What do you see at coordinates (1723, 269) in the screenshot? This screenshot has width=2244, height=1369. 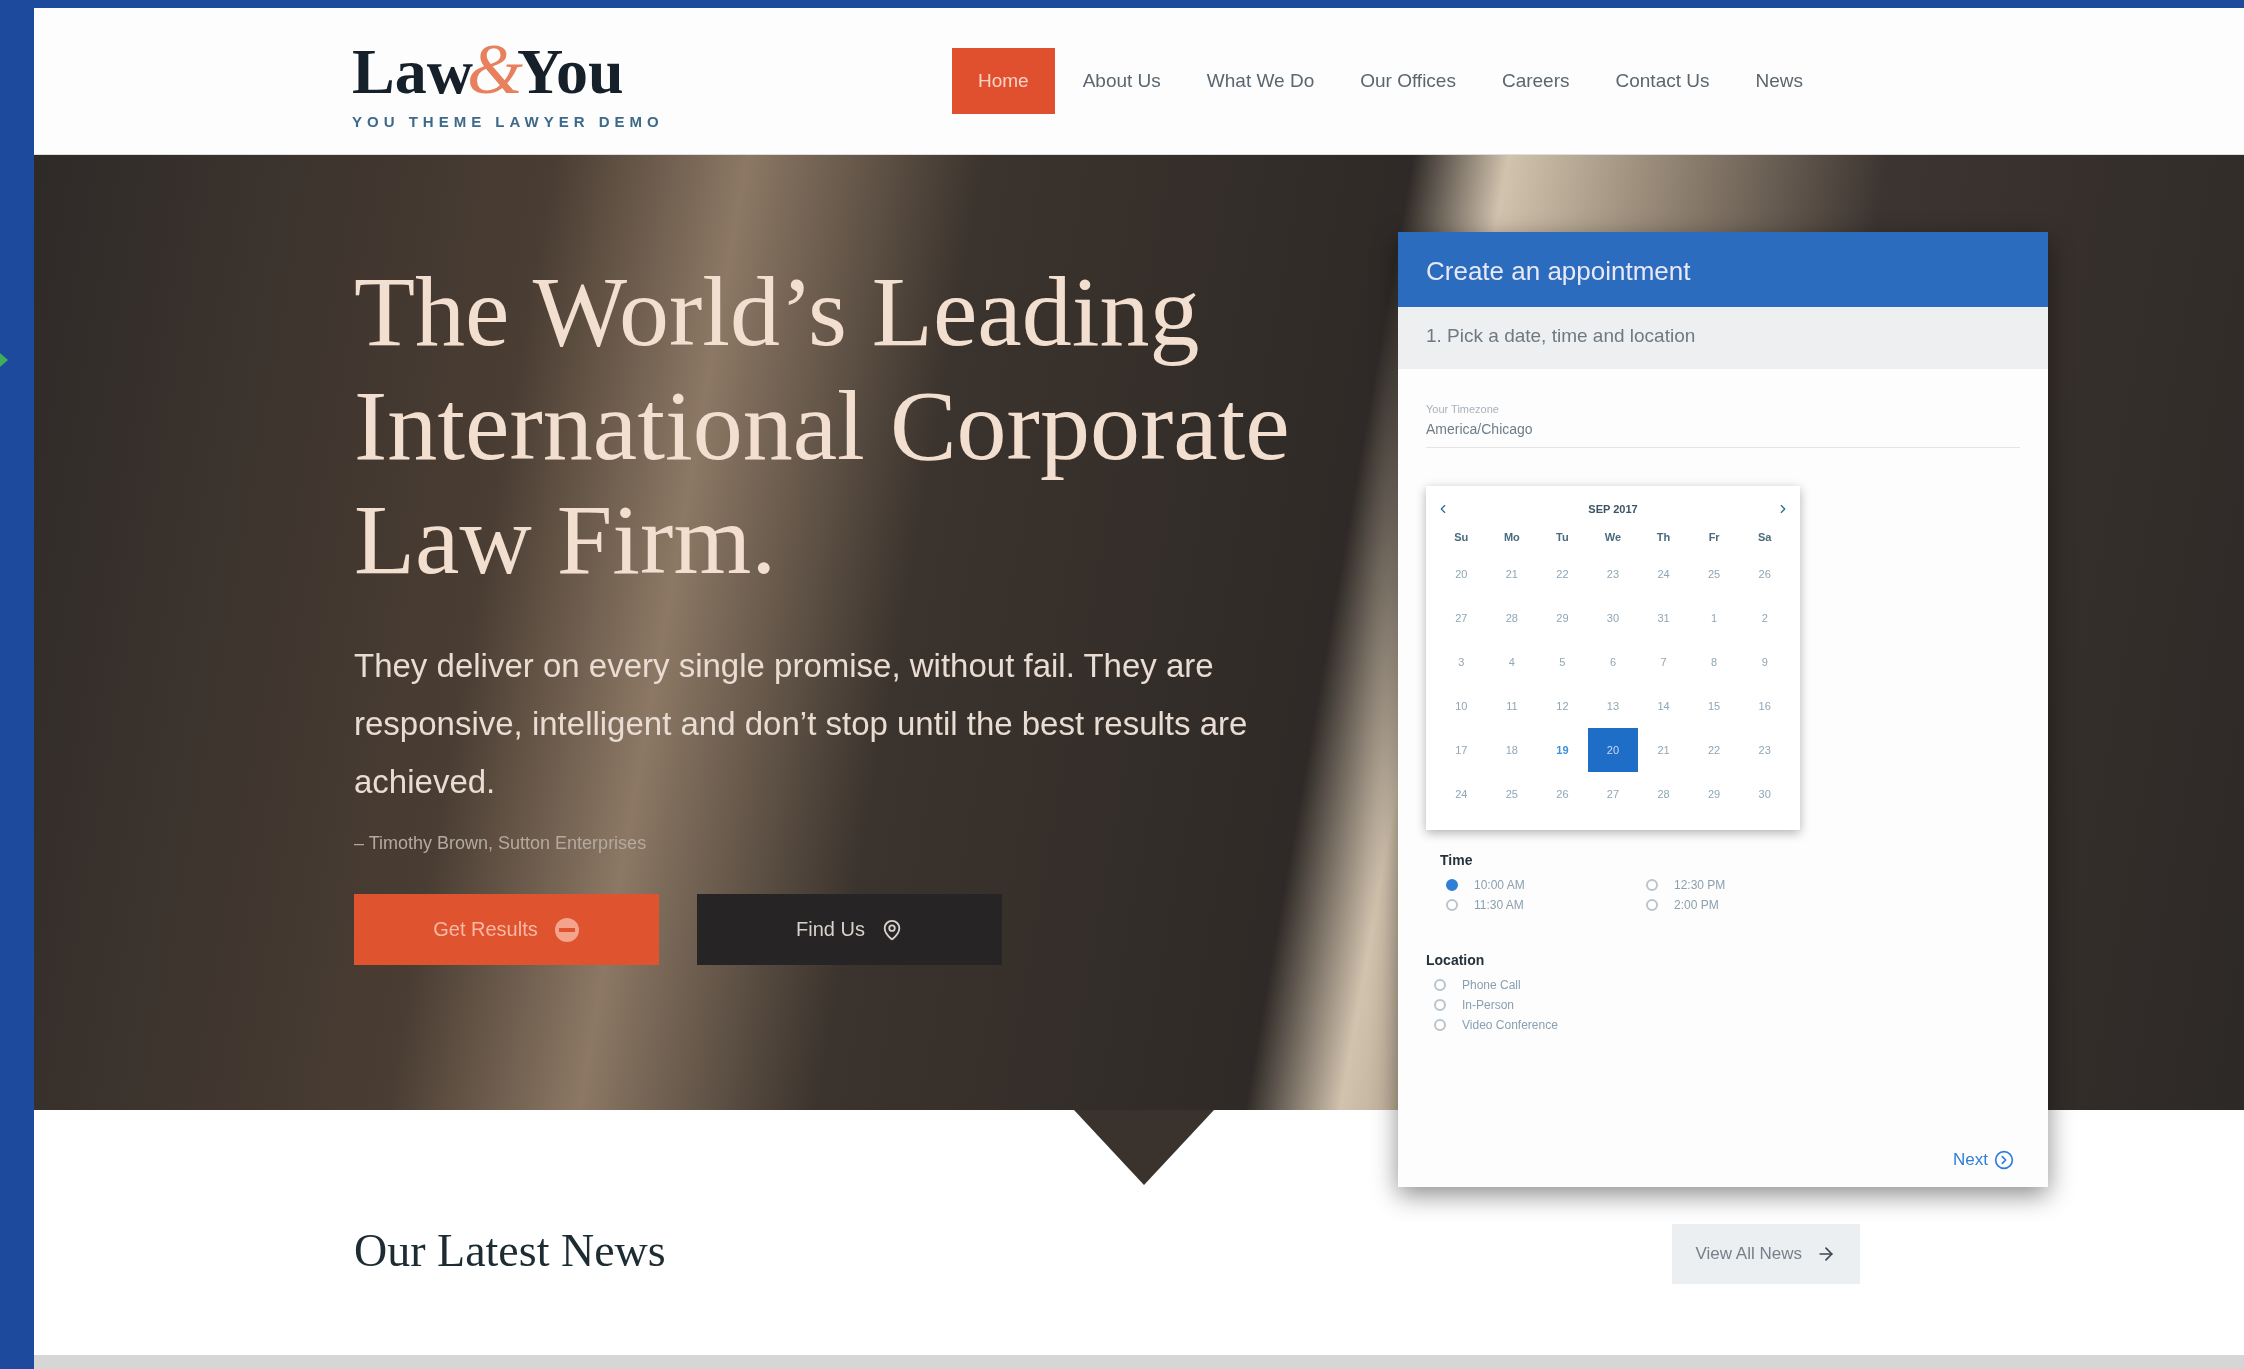 I see `panel-title: Create an appointment` at bounding box center [1723, 269].